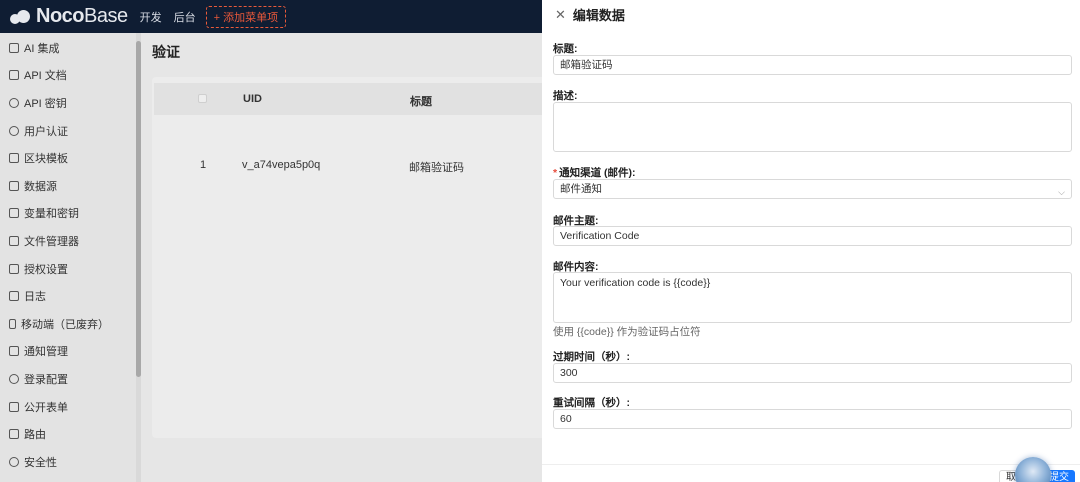  Describe the element at coordinates (252, 99) in the screenshot. I see `column-header-uid: UID` at that location.